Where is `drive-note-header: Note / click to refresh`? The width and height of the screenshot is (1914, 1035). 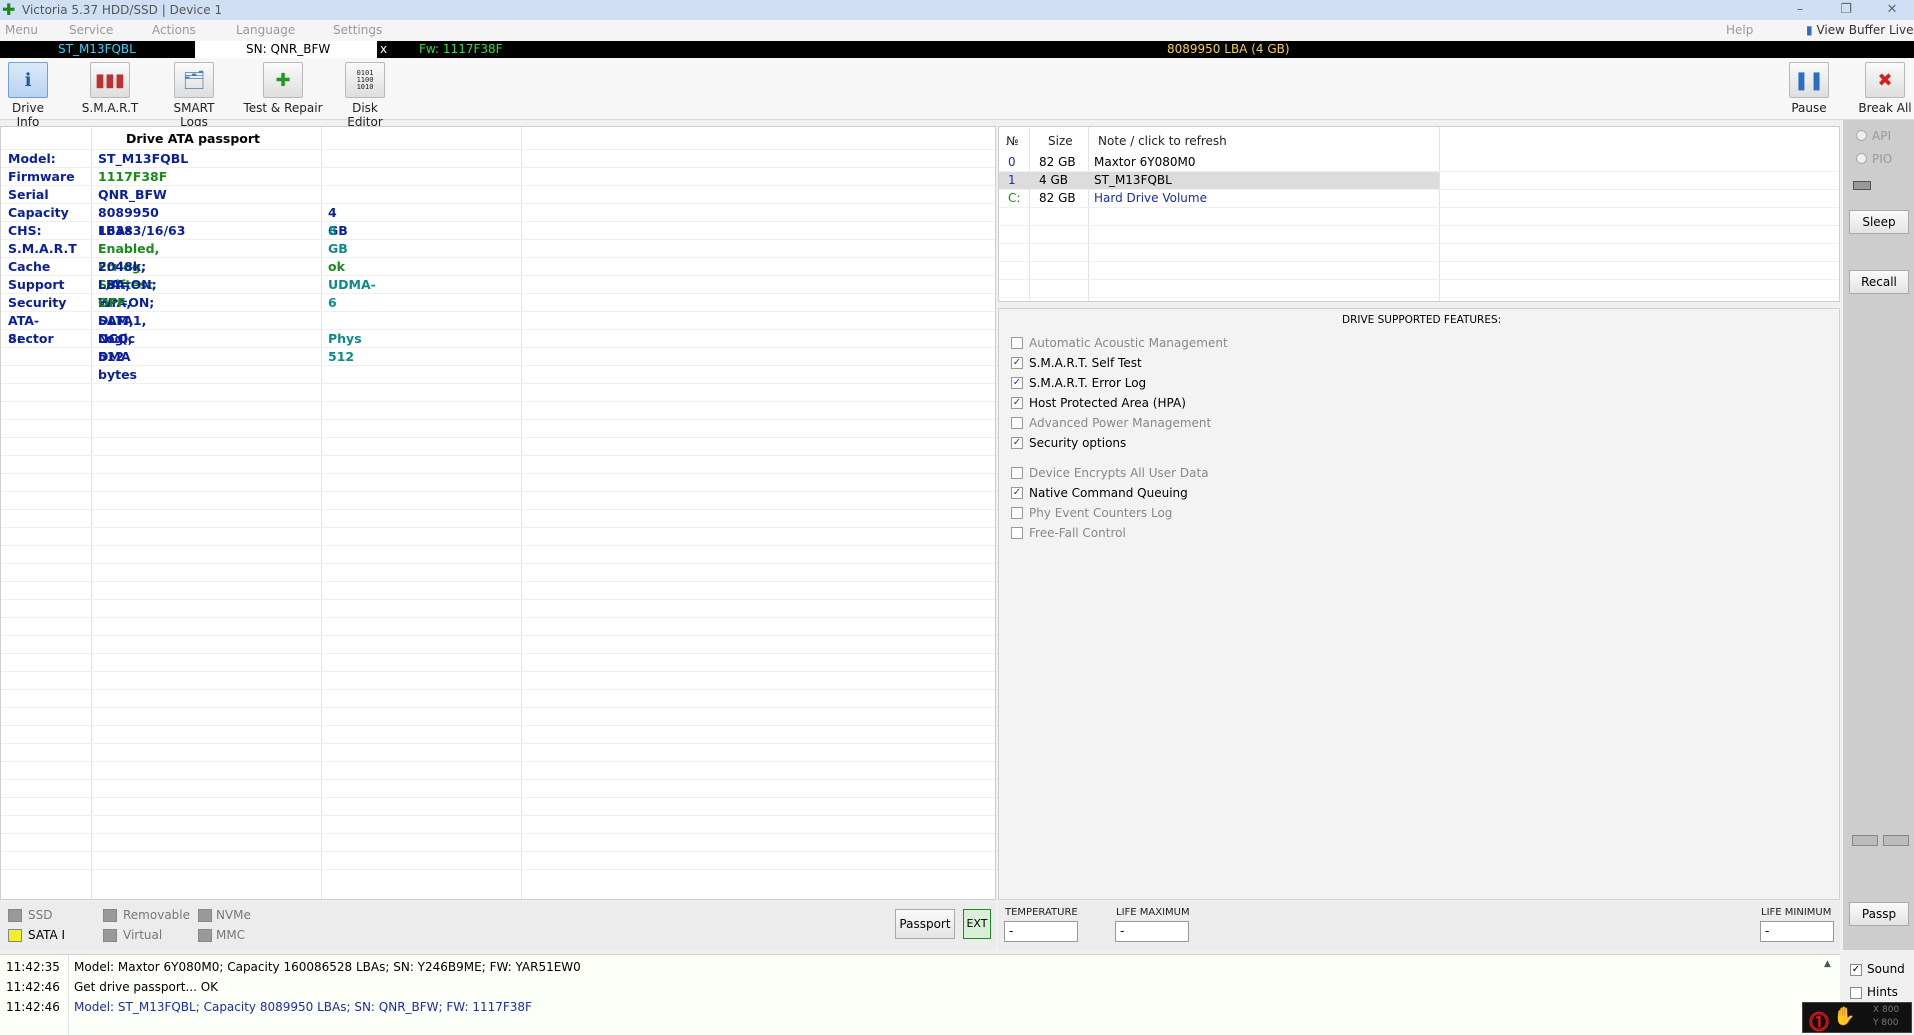
drive-note-header: Note / click to refresh is located at coordinates (1162, 141).